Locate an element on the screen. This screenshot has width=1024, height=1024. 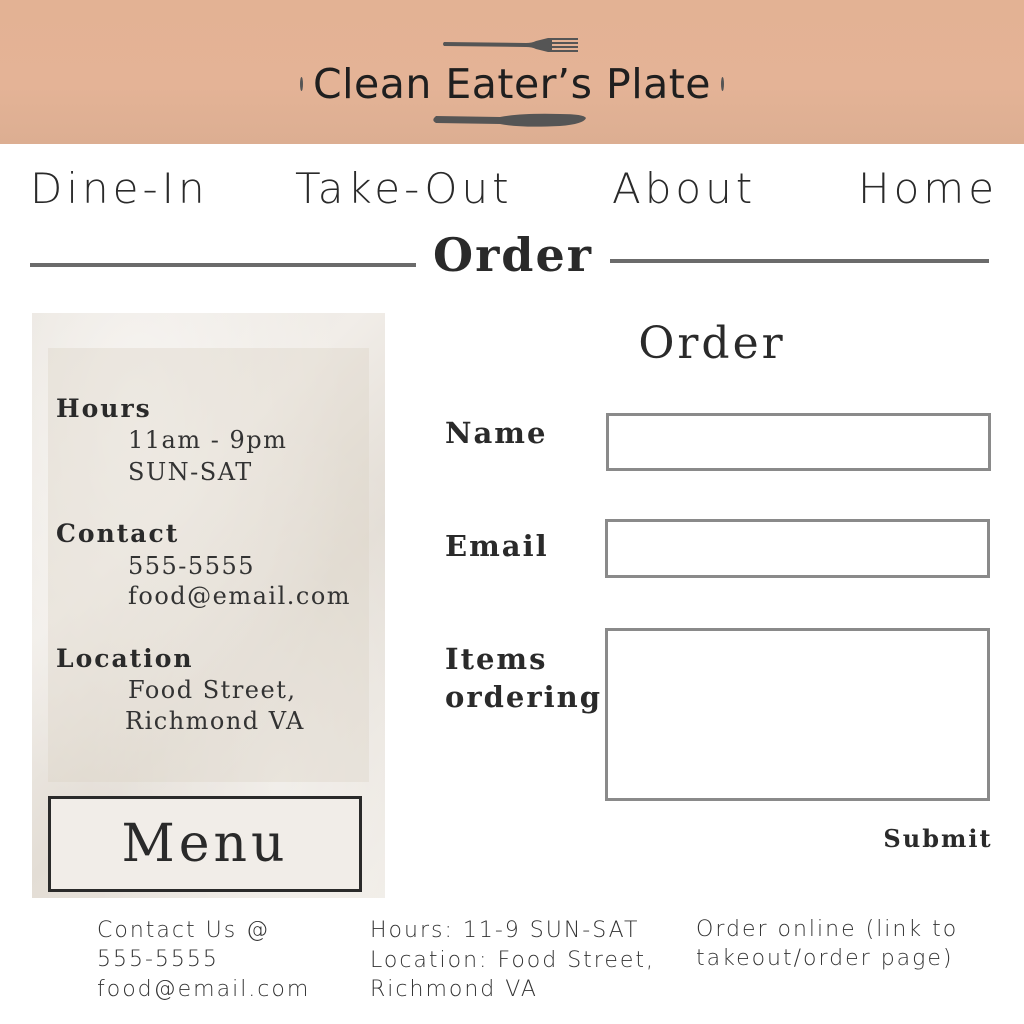
footer-order-link-line-2: takeout/order page) is located at coordinates (824, 958).